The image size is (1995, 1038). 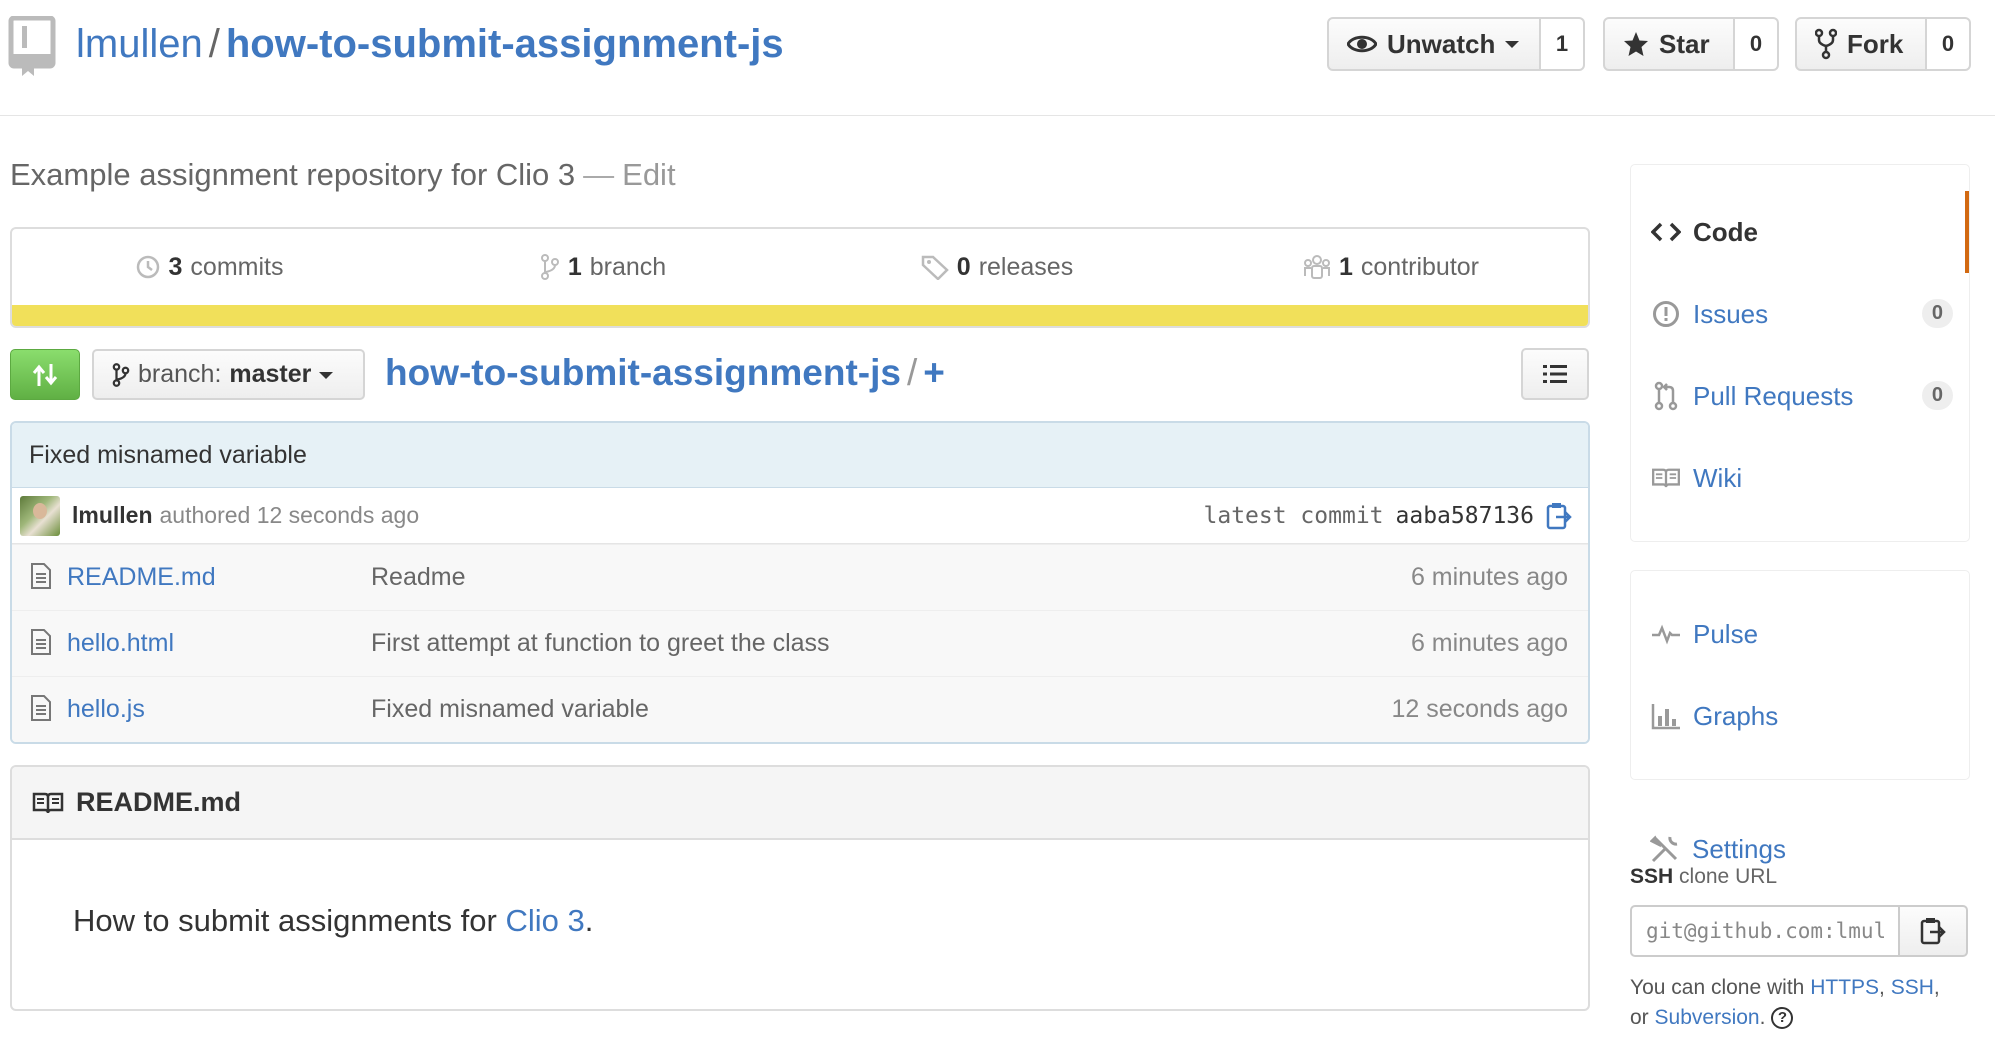 What do you see at coordinates (1666, 634) in the screenshot?
I see `pulse-icon` at bounding box center [1666, 634].